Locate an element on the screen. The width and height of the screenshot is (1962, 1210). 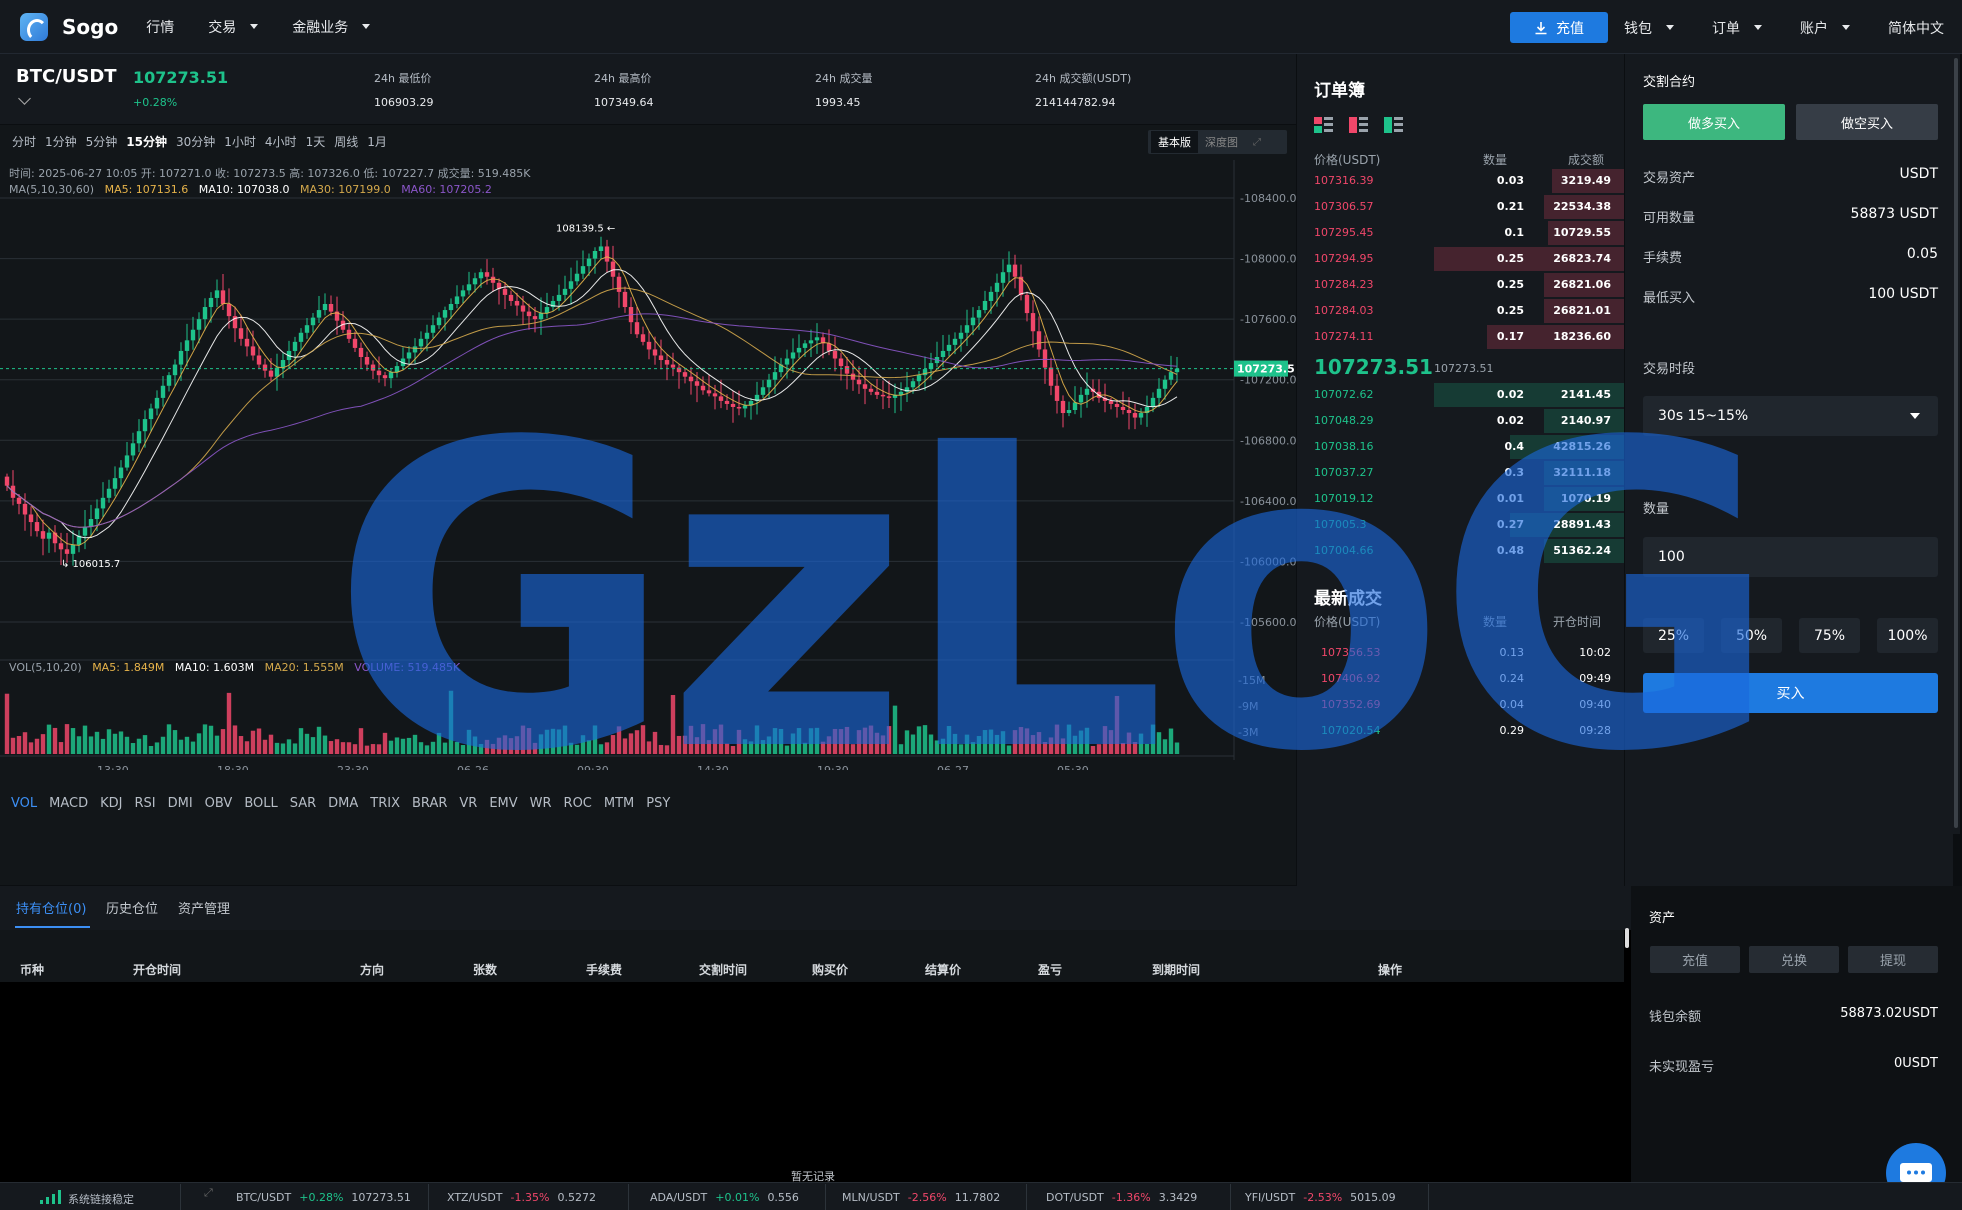
nav-orders: 订单 is located at coordinates (1737, 28).